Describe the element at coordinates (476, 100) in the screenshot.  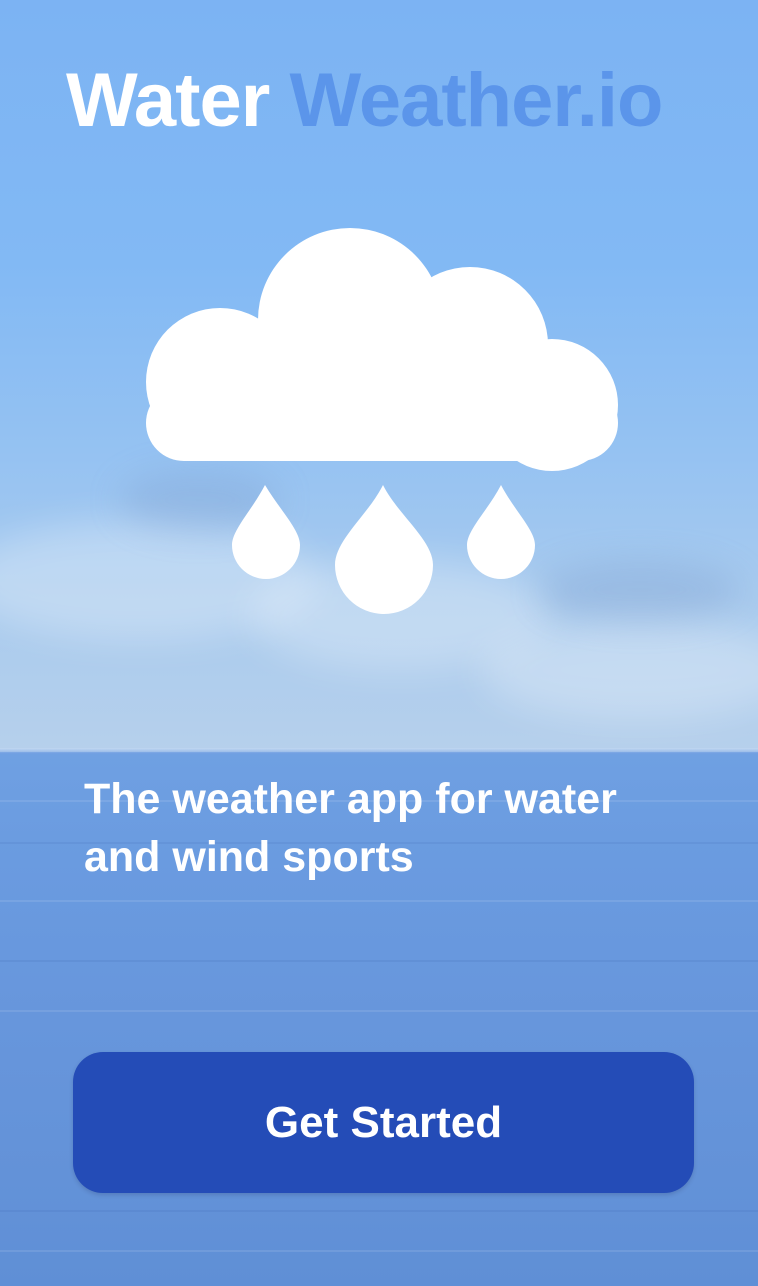
I see `app-title-weather-io: Weather.io` at that location.